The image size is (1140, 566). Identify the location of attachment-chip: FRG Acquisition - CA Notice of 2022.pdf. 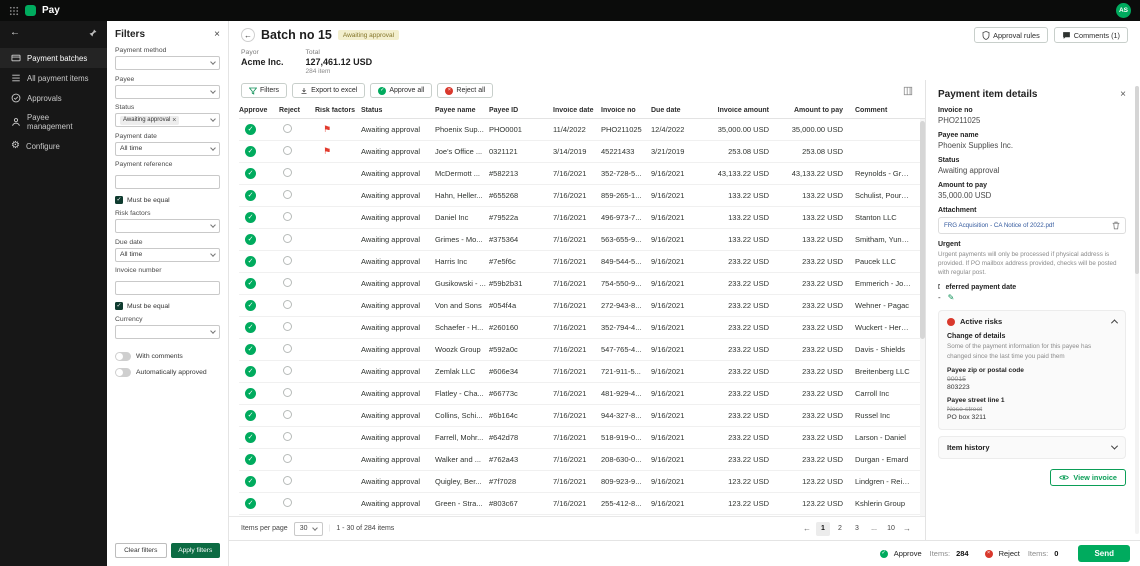
(1032, 225).